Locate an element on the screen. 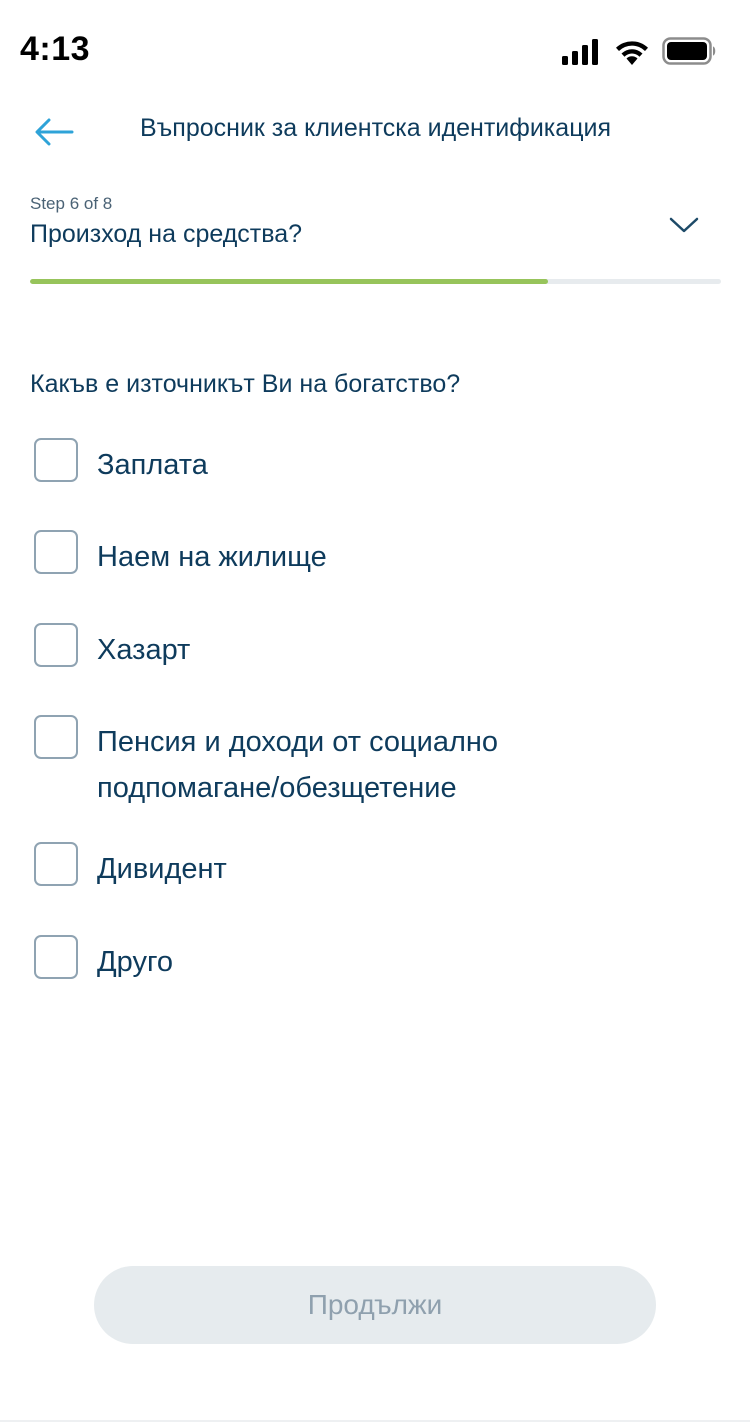 This screenshot has width=750, height=1426. status-icons is located at coordinates (642, 52).